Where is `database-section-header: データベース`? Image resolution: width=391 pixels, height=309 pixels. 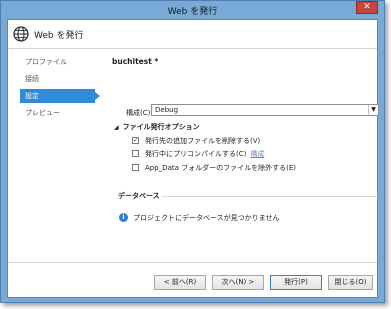 database-section-header: データベース is located at coordinates (248, 196).